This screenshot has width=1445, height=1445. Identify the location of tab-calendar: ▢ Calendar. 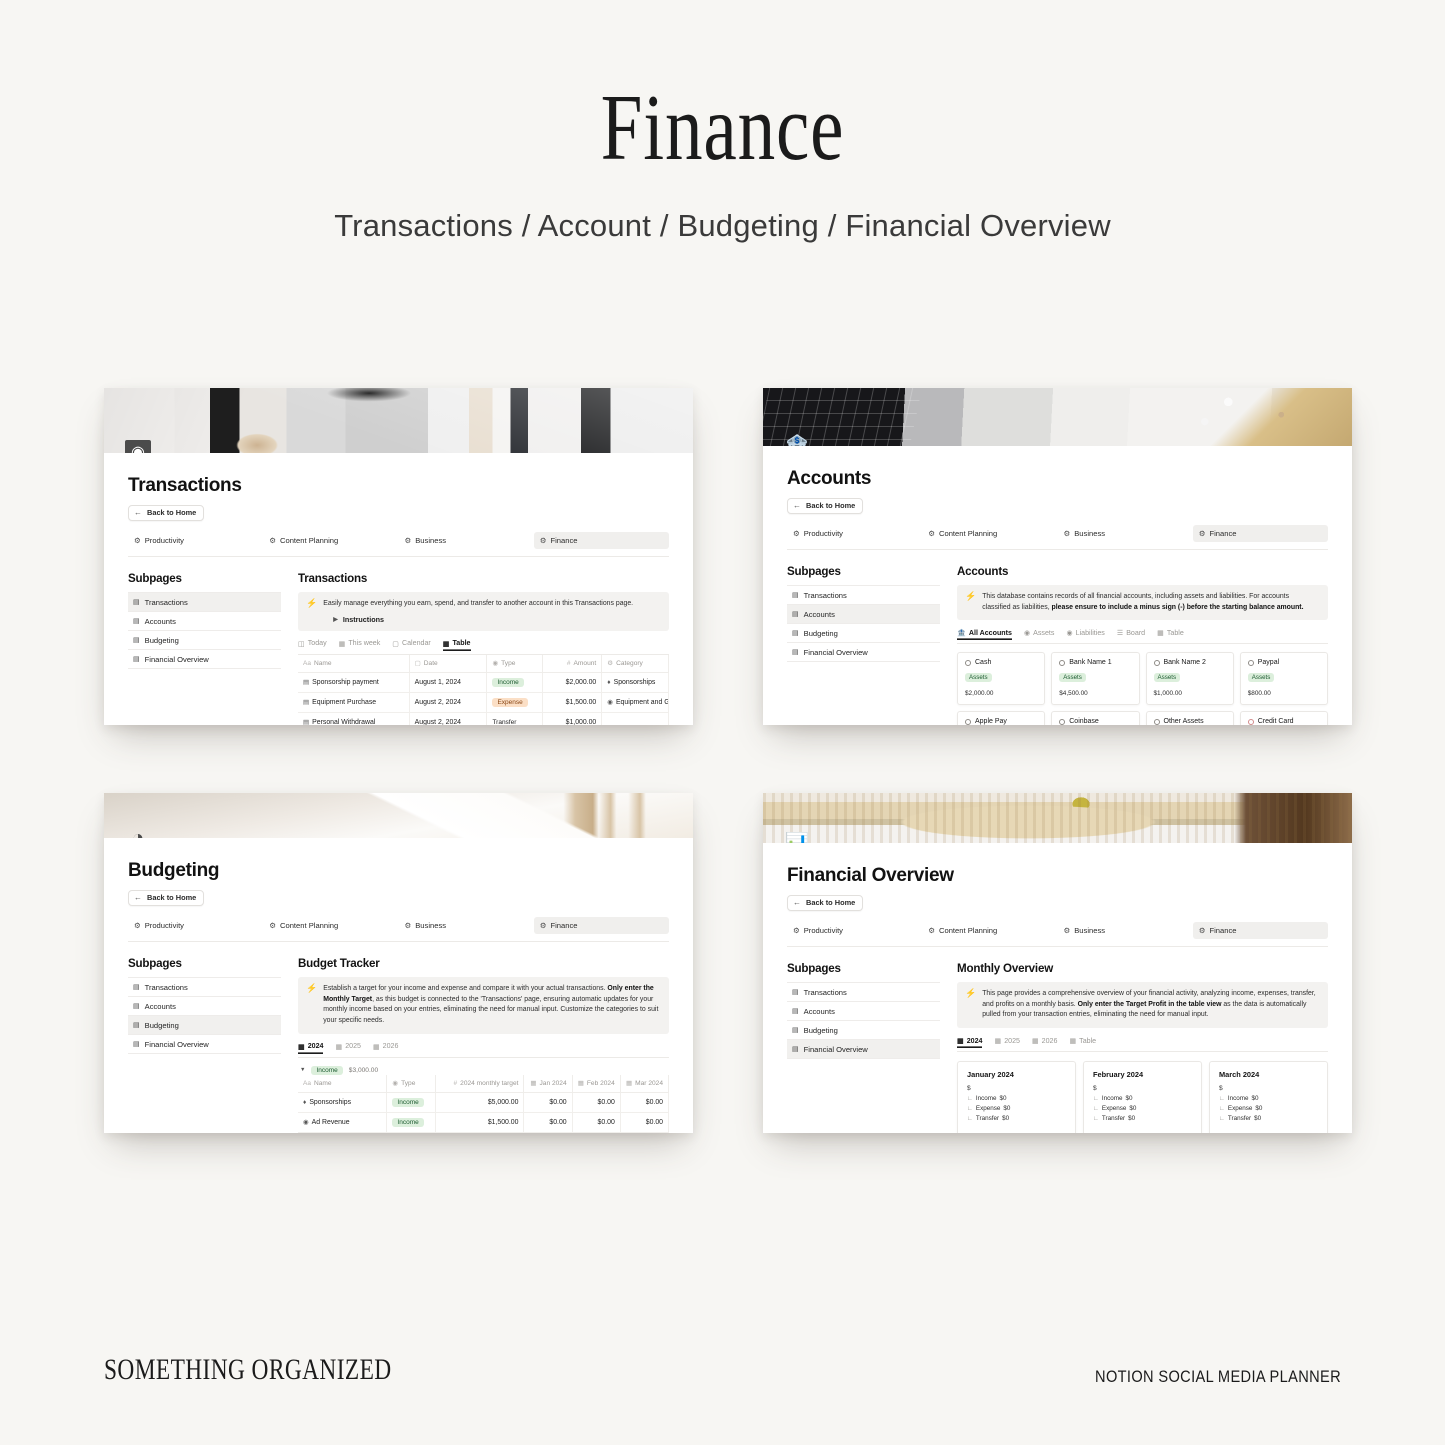
(411, 645).